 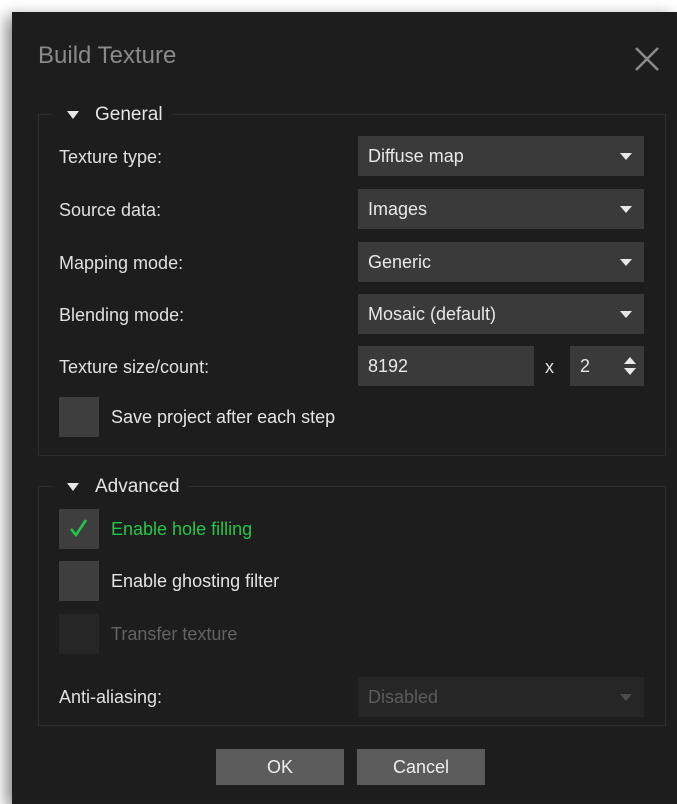 What do you see at coordinates (107, 55) in the screenshot?
I see `dialog-title: Build Texture` at bounding box center [107, 55].